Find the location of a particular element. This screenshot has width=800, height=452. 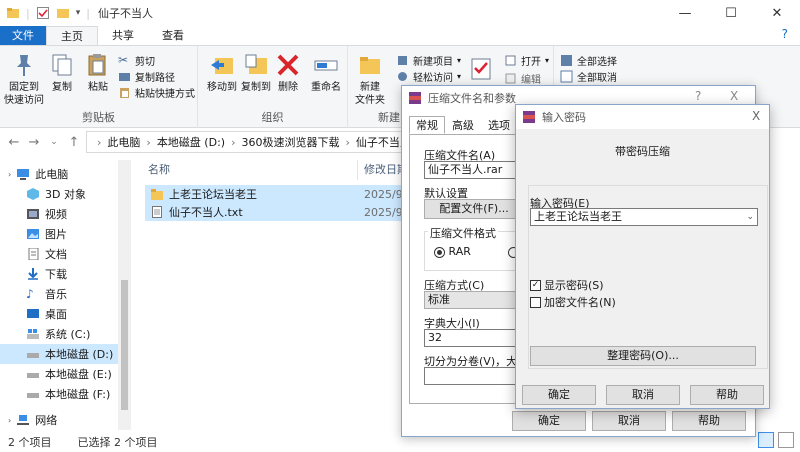

up-arrow-icon: ↑ is located at coordinates (74, 142).